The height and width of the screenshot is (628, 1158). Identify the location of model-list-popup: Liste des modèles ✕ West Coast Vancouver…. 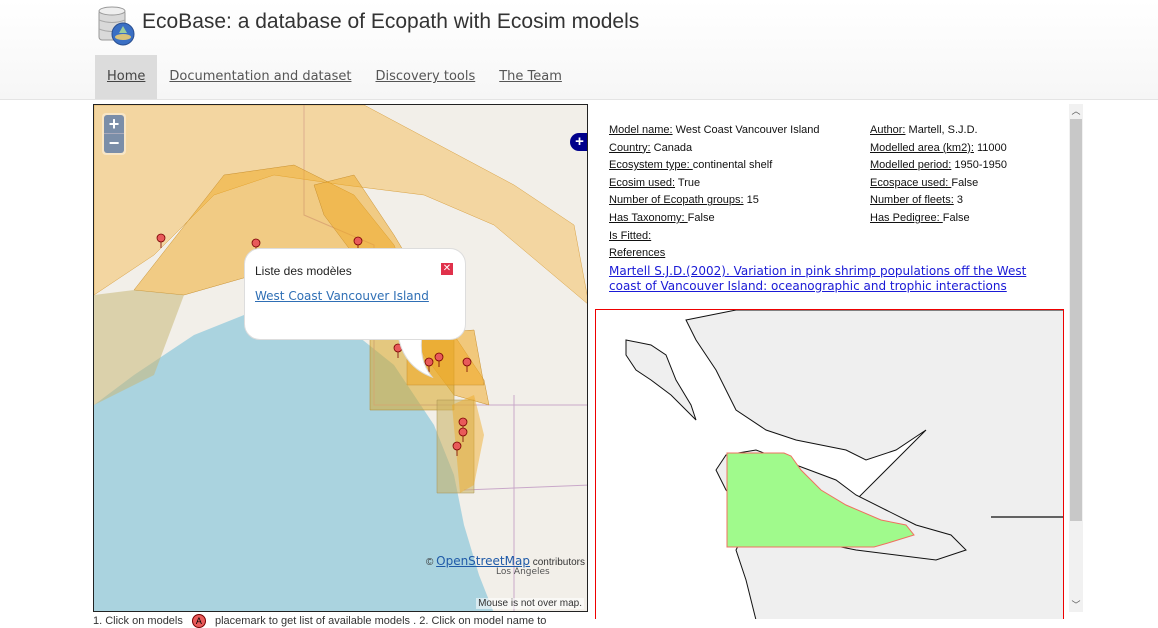
(355, 294).